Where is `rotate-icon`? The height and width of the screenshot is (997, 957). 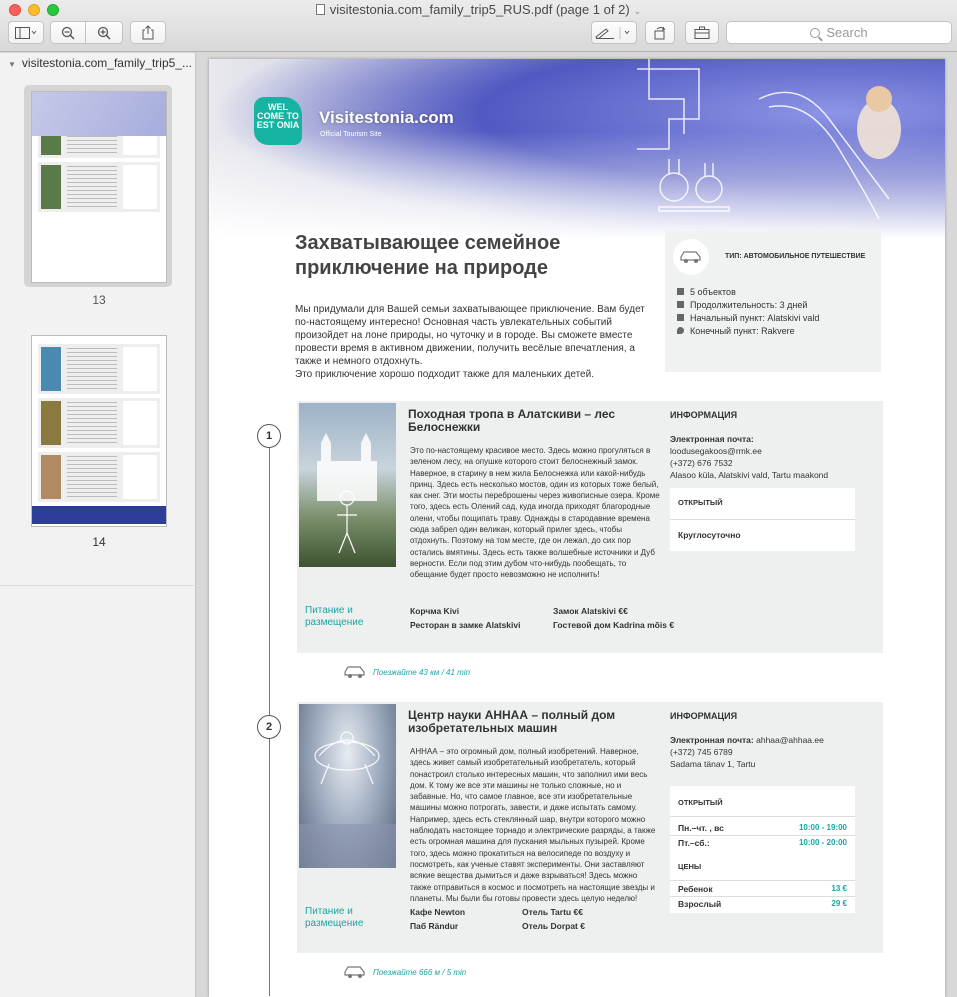
rotate-icon is located at coordinates (660, 32).